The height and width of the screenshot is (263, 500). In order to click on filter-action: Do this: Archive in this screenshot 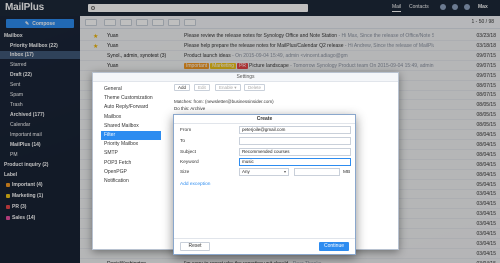, I will do `click(190, 108)`.